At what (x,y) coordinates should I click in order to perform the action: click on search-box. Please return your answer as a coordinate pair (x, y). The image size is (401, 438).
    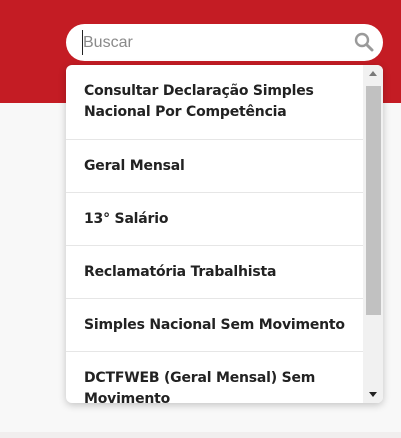
    Looking at the image, I should click on (224, 42).